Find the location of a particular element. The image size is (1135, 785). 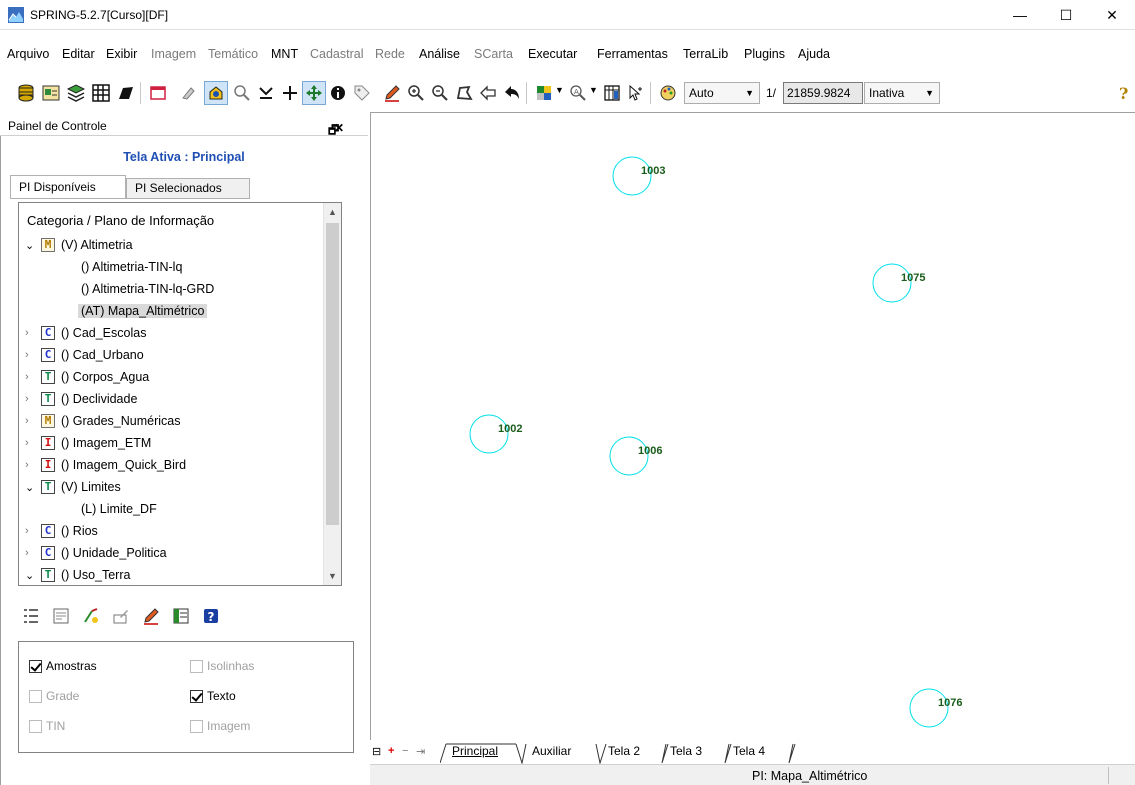

menu-cadastral: Cadastral is located at coordinates (337, 54).